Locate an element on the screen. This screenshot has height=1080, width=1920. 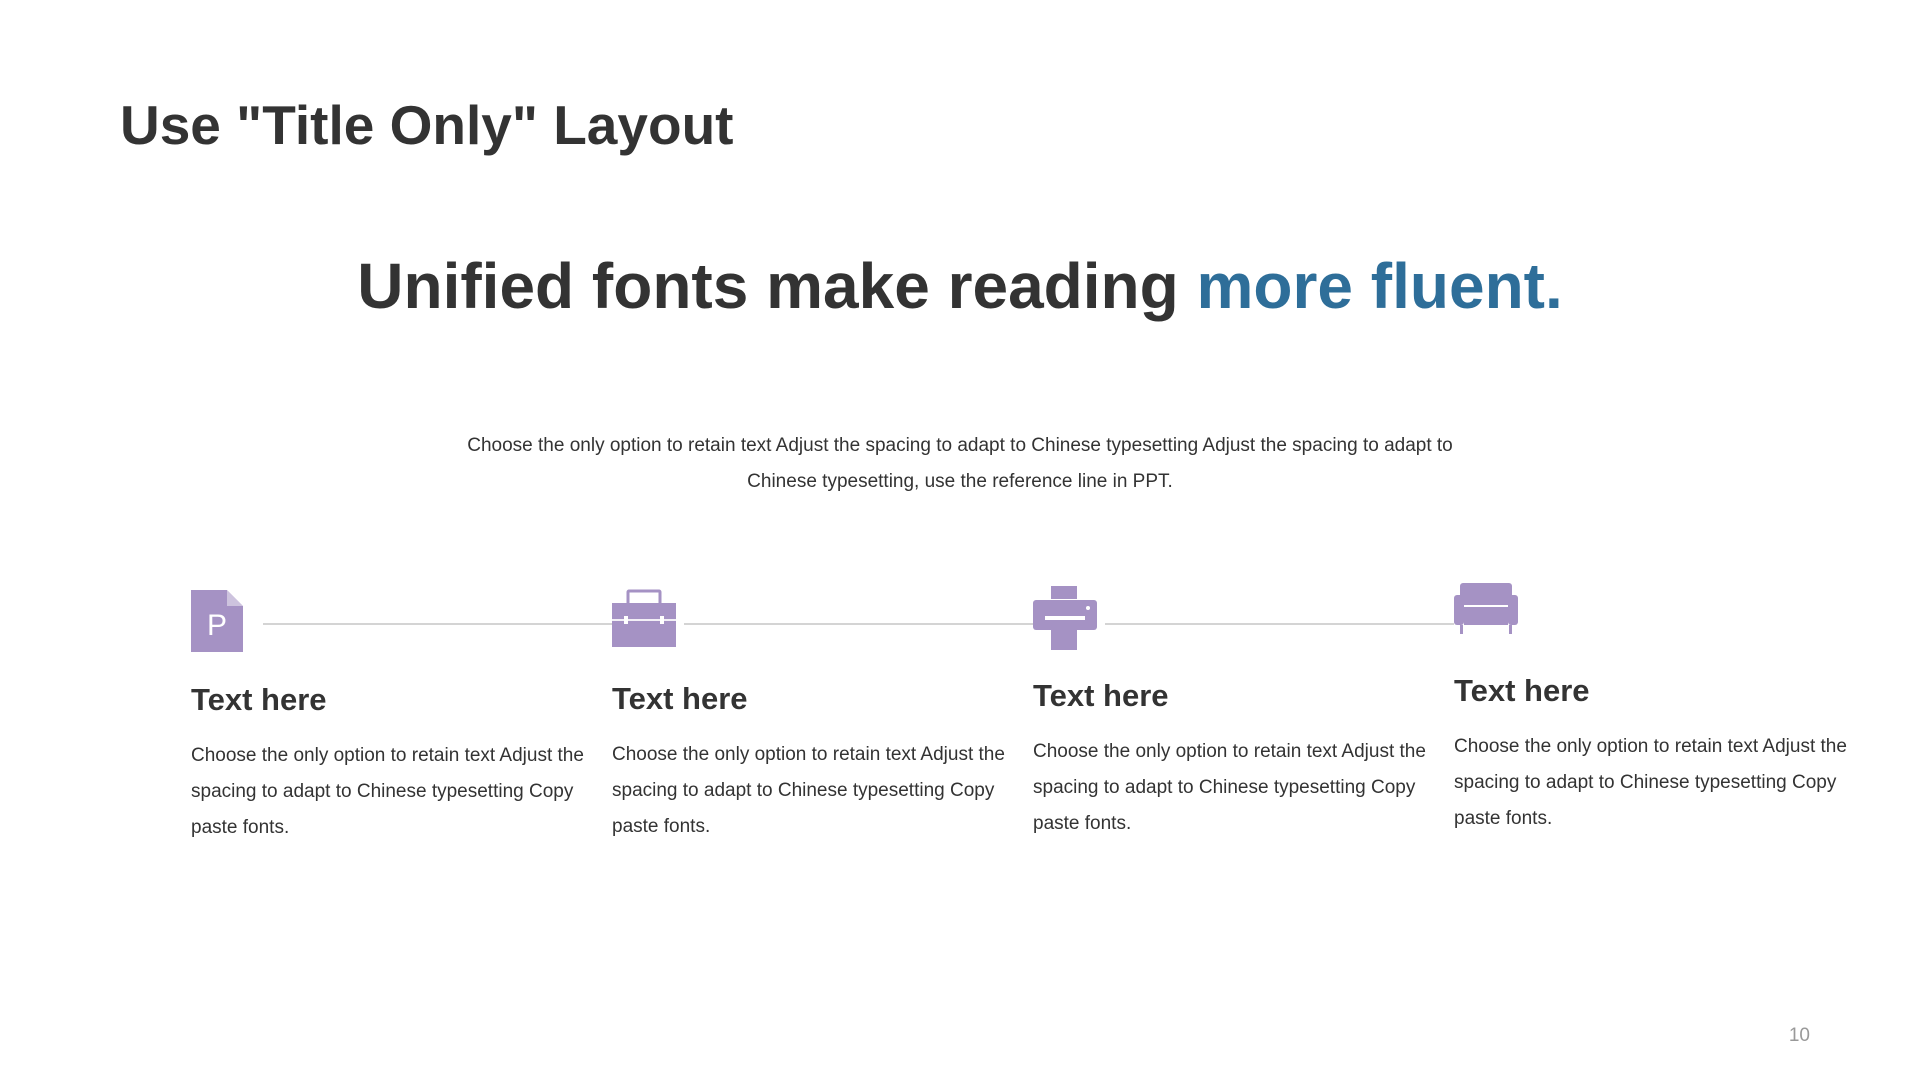
printer-icon is located at coordinates (1069, 618).